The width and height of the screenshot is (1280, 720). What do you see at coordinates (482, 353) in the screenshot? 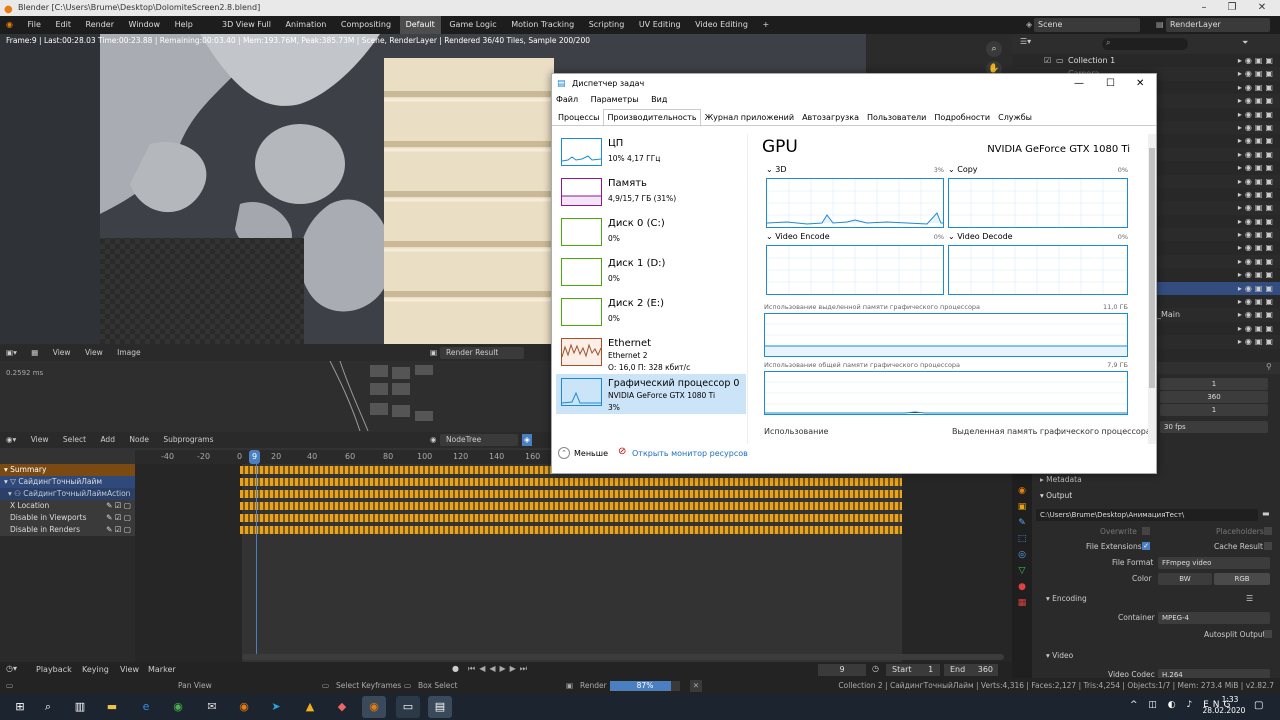
I see `render-result-field: Render Result` at bounding box center [482, 353].